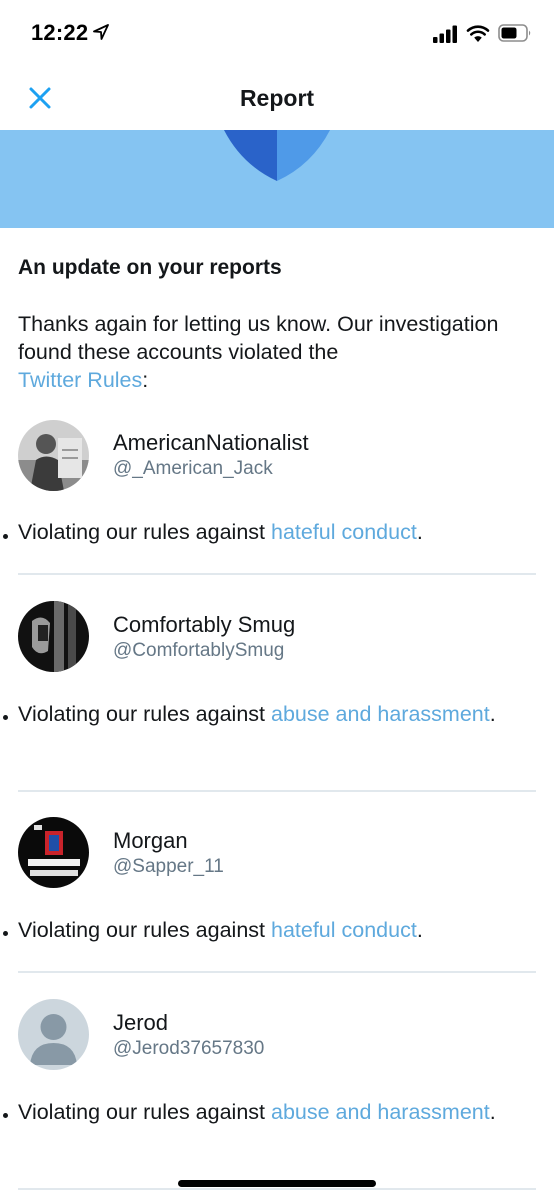  Describe the element at coordinates (445, 34) in the screenshot. I see `cellular-signal-icon` at that location.